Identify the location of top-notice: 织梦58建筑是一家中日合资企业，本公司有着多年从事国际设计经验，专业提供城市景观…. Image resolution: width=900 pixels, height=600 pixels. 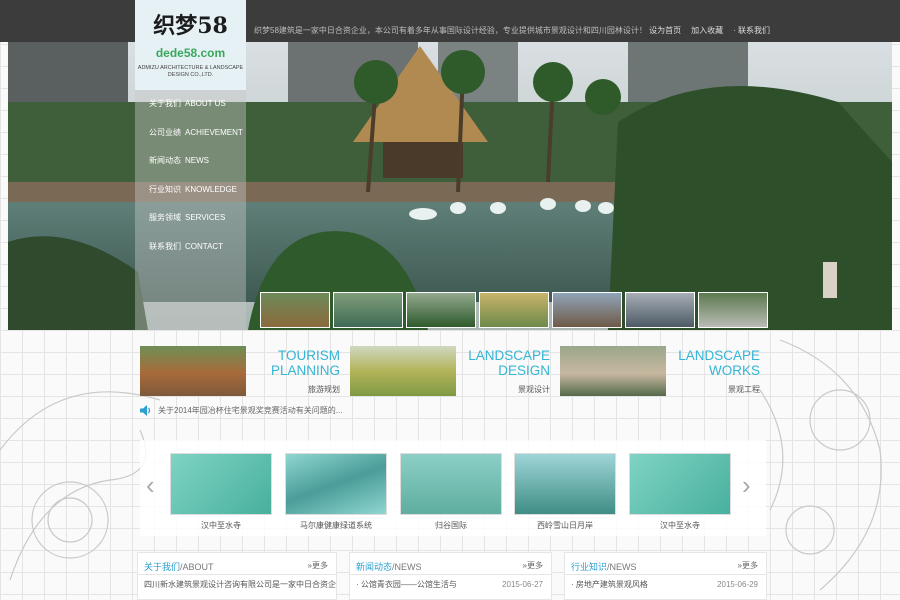
(450, 30).